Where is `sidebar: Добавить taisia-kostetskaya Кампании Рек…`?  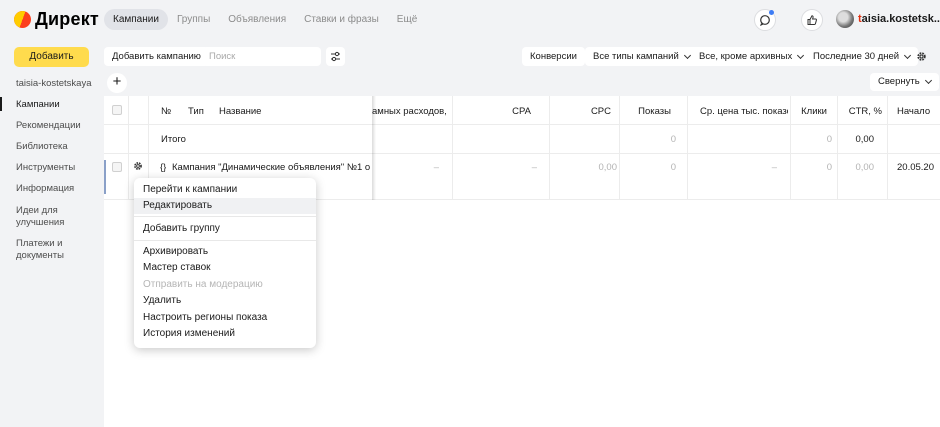 sidebar: Добавить taisia-kostetskaya Кампании Рек… is located at coordinates (52, 233).